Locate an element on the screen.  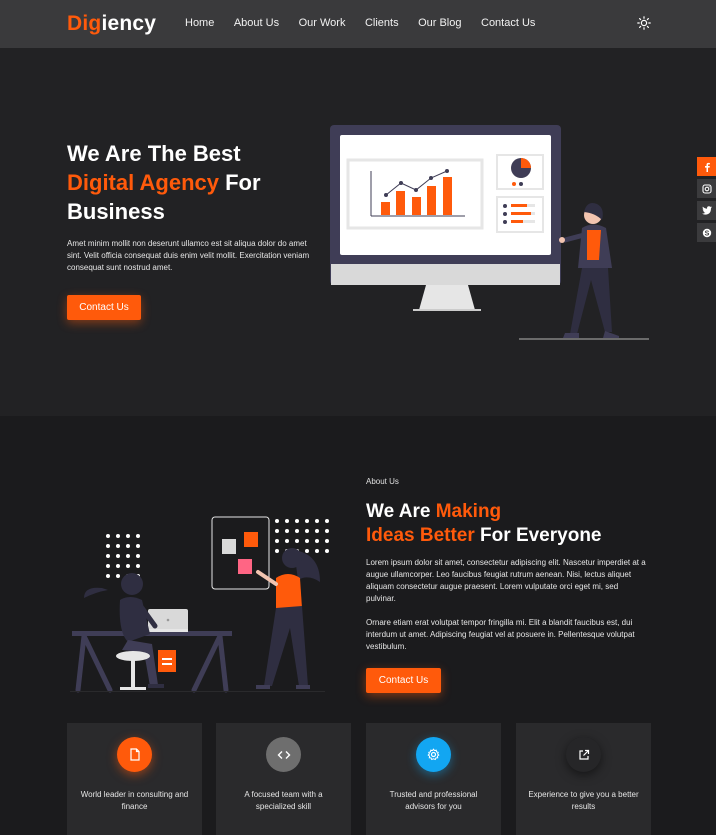
twitter-icon is located at coordinates (706, 210).